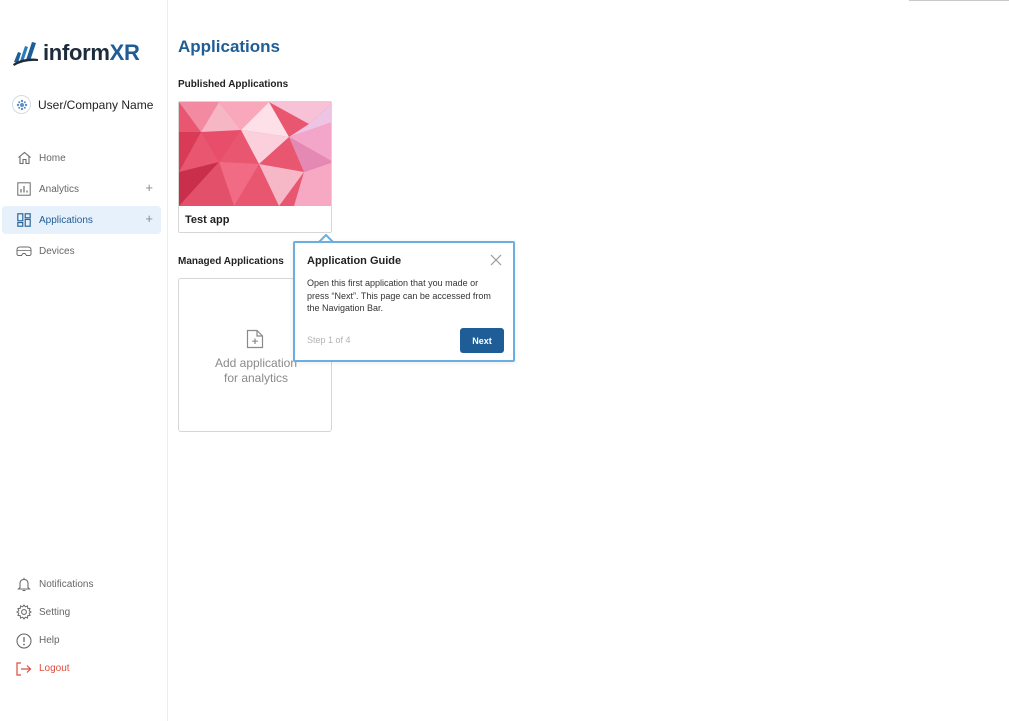 This screenshot has height=721, width=1009. What do you see at coordinates (231, 261) in the screenshot?
I see `managed-section-title: Managed Applications` at bounding box center [231, 261].